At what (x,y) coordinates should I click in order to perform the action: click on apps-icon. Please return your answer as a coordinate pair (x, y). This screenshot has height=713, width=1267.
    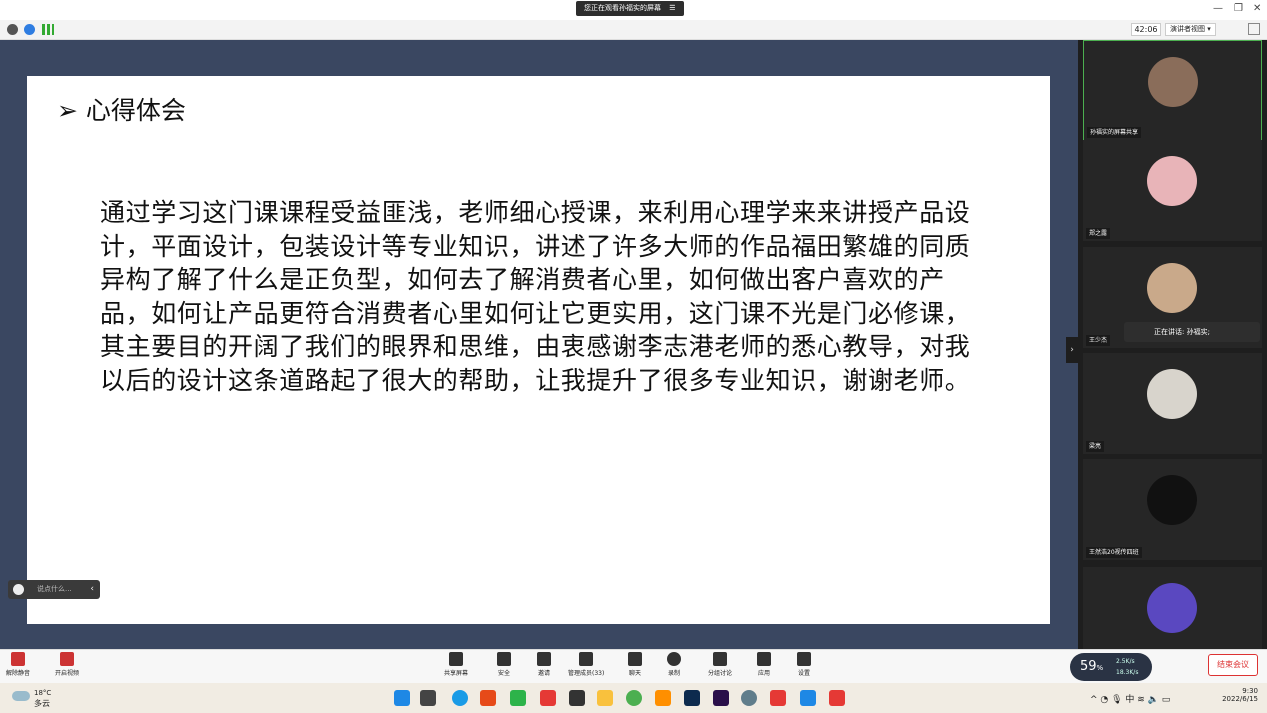
    Looking at the image, I should click on (764, 659).